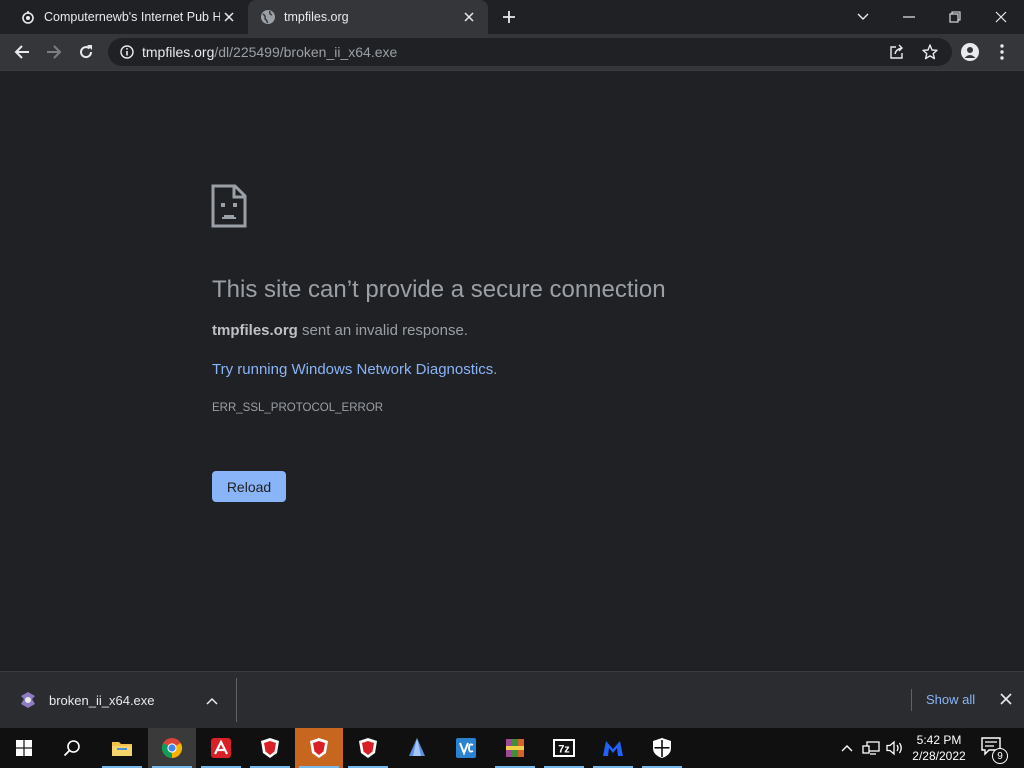 The width and height of the screenshot is (1024, 768). What do you see at coordinates (1002, 52) in the screenshot?
I see `menu-dots-icon` at bounding box center [1002, 52].